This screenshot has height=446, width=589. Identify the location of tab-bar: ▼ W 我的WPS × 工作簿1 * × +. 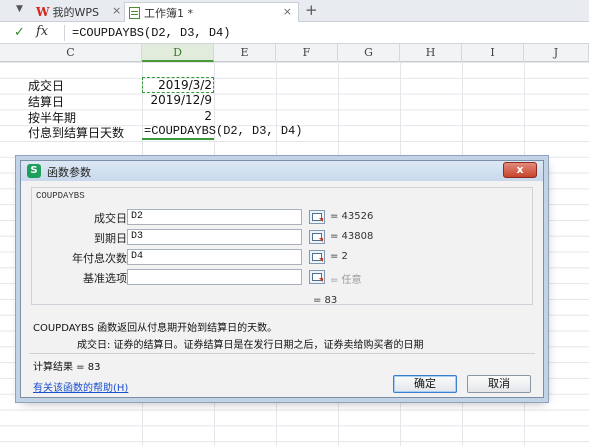
(294, 11).